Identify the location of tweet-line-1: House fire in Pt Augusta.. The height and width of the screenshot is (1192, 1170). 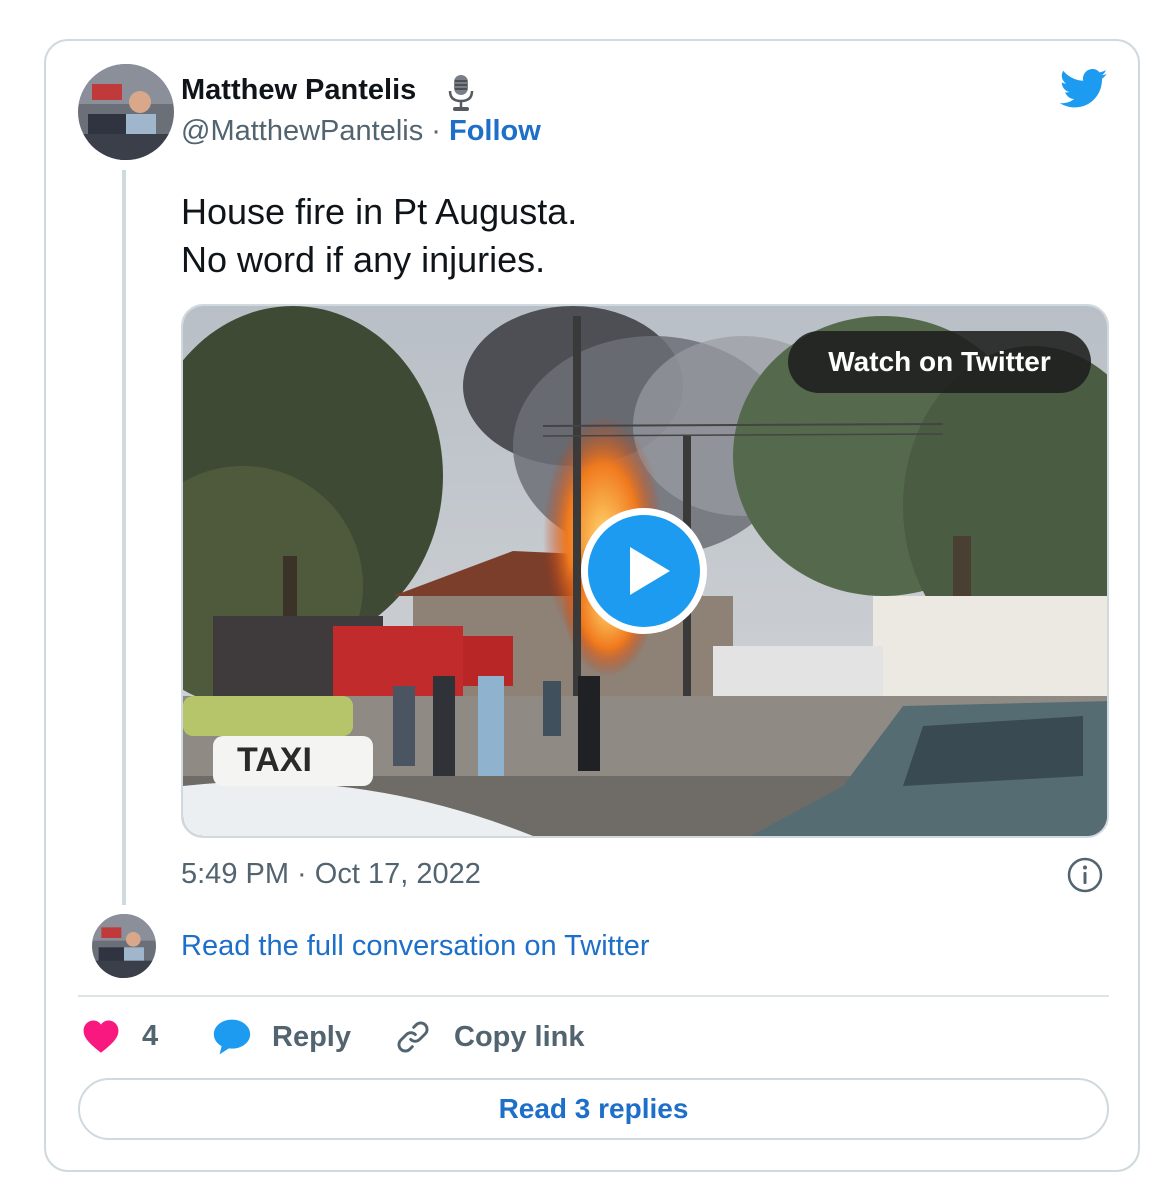
(379, 211).